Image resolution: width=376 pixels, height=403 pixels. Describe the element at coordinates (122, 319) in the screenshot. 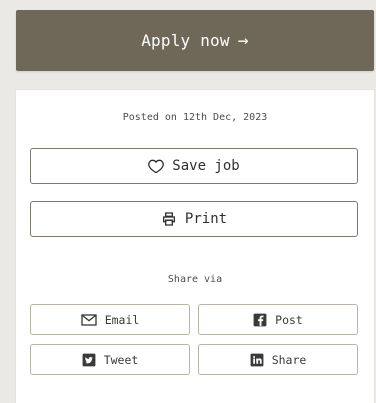

I see `share-email-label: Email` at that location.